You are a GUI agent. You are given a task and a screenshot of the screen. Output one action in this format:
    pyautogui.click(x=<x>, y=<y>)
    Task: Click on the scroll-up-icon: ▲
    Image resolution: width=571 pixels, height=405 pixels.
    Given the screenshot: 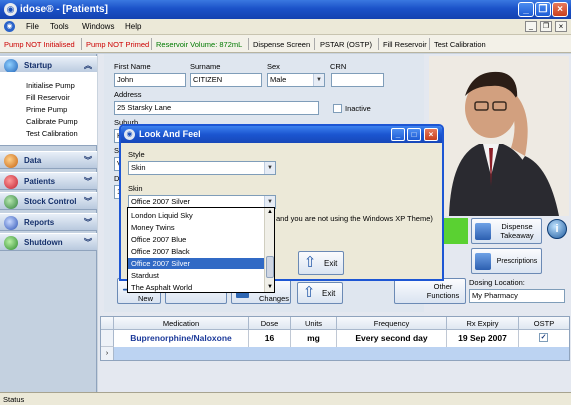 What is the action you would take?
    pyautogui.click(x=270, y=212)
    